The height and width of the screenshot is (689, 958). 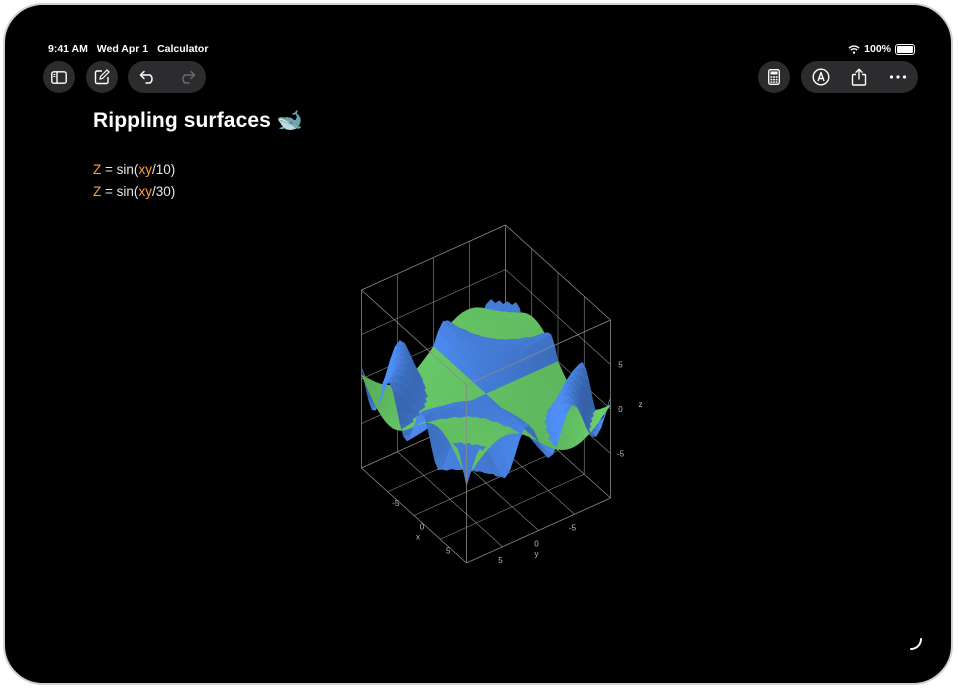 I want to click on z-tick-label: 5, so click(x=620, y=365).